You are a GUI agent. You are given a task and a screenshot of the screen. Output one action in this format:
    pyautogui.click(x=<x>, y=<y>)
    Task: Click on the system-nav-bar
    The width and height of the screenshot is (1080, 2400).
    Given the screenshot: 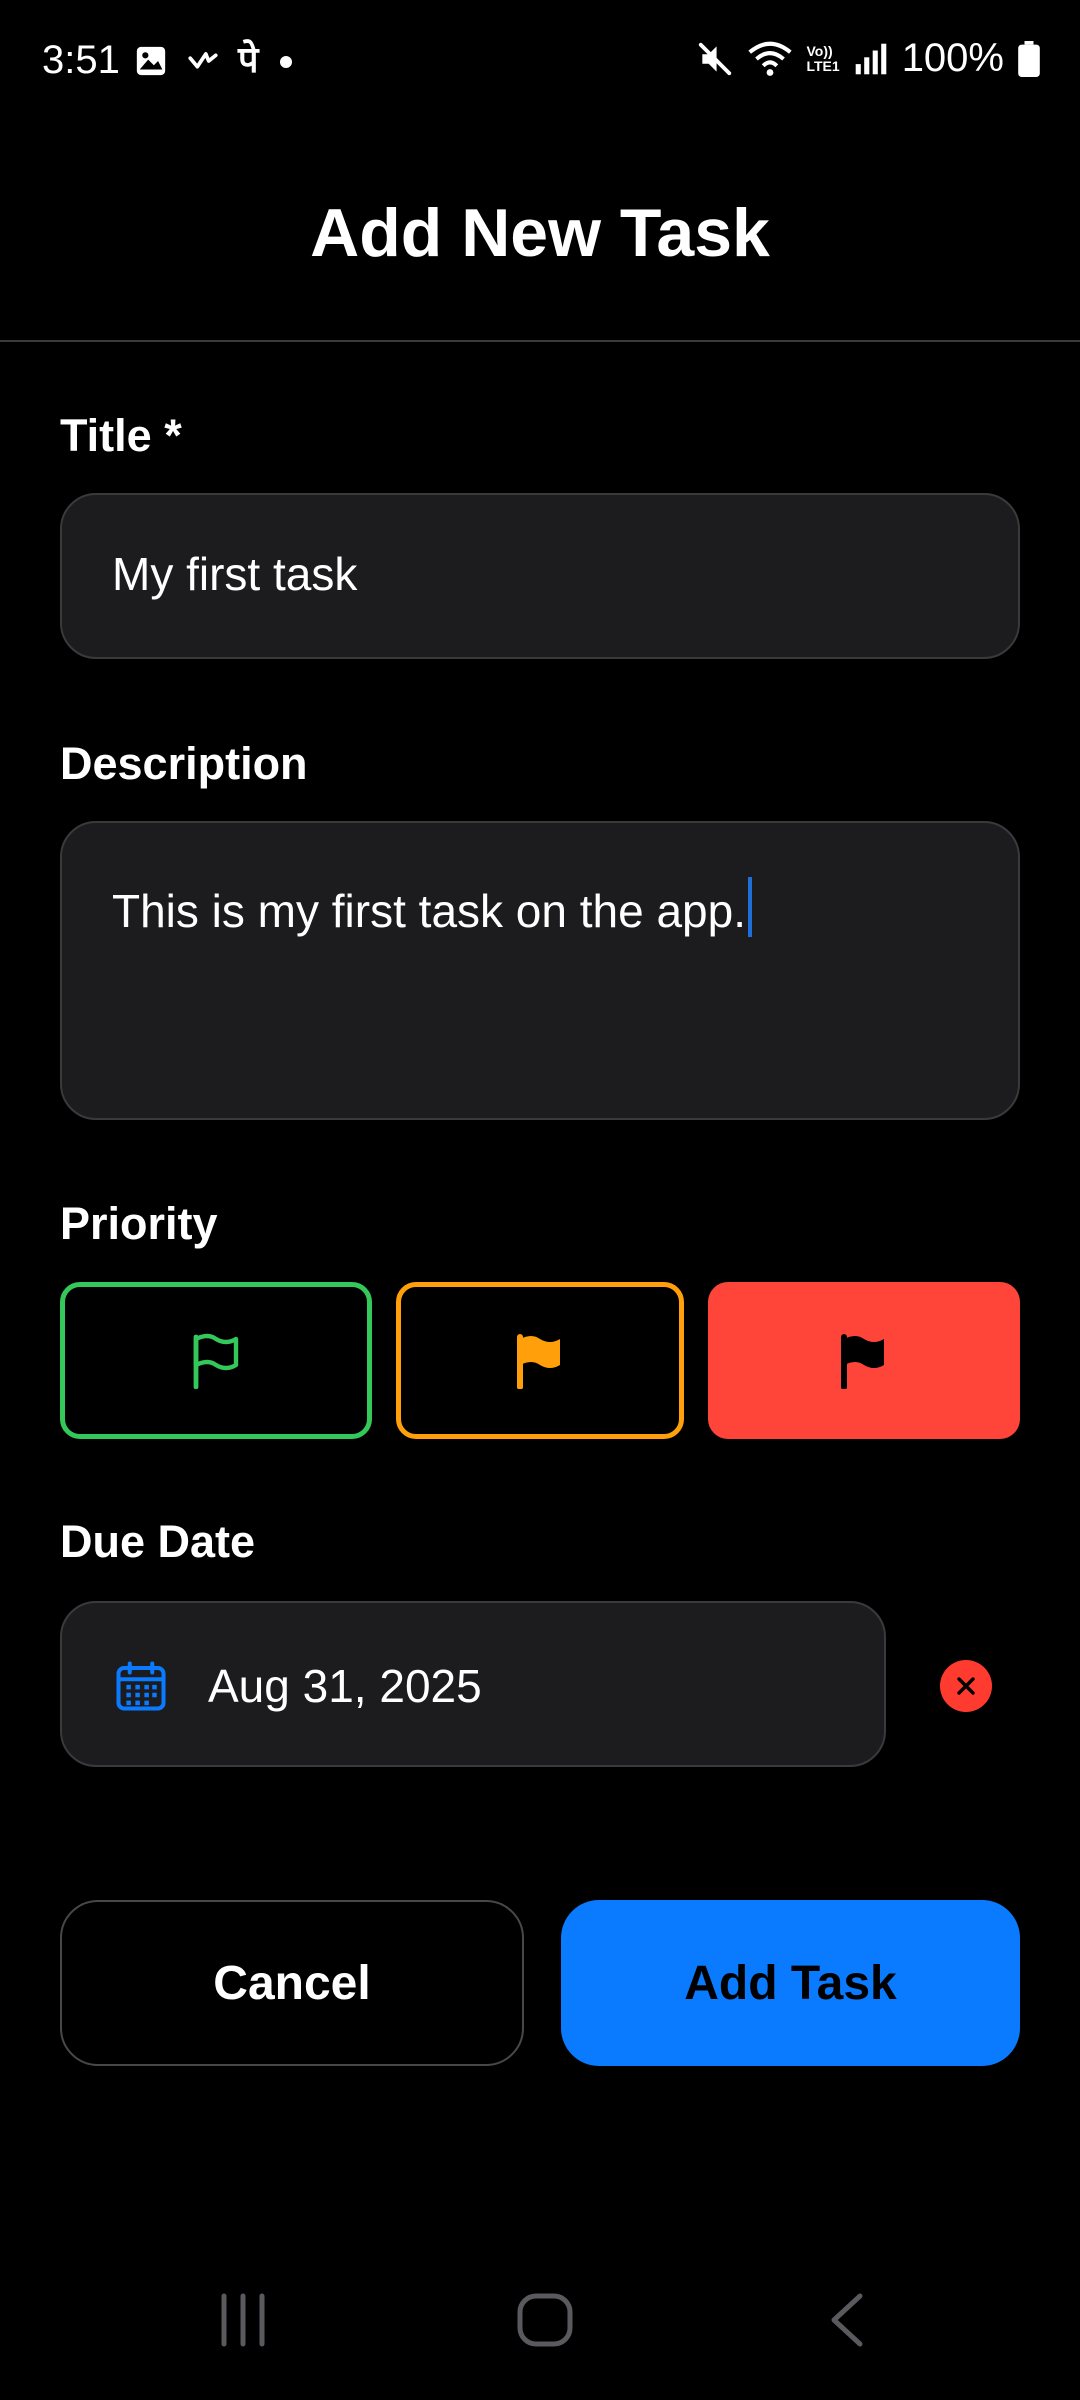 What is the action you would take?
    pyautogui.click(x=540, y=2330)
    